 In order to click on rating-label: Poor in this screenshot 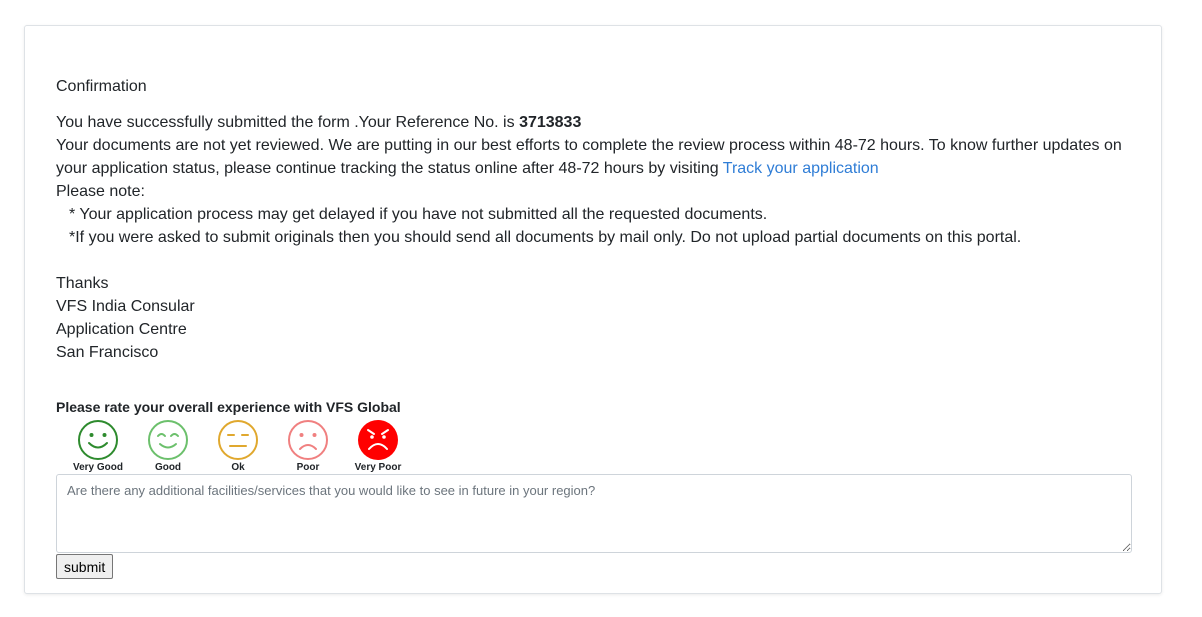, I will do `click(308, 467)`.